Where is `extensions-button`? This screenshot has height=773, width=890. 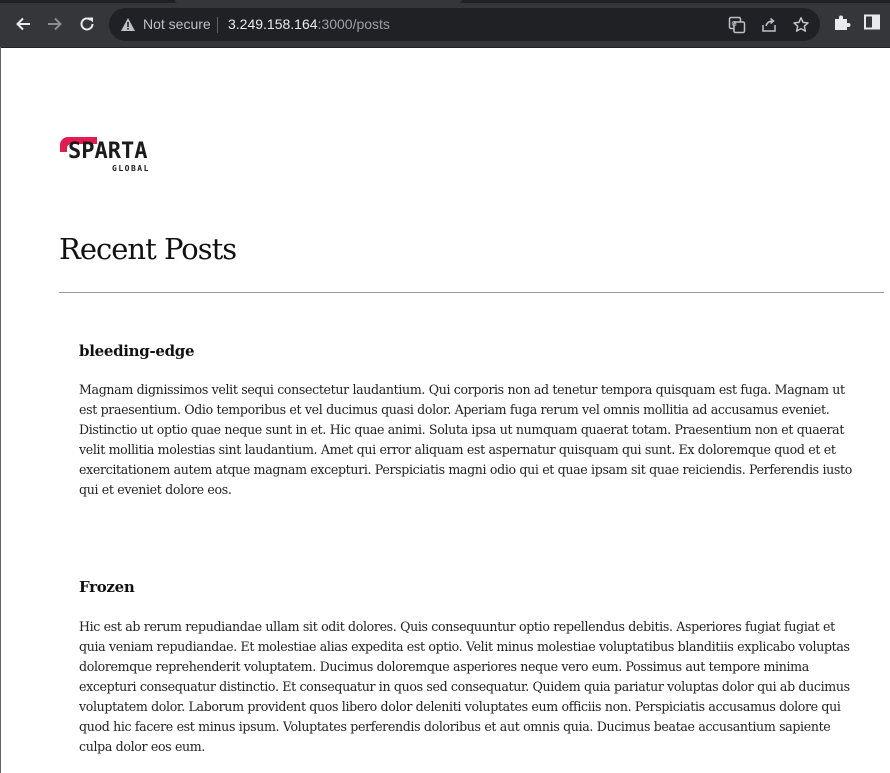
extensions-button is located at coordinates (842, 25).